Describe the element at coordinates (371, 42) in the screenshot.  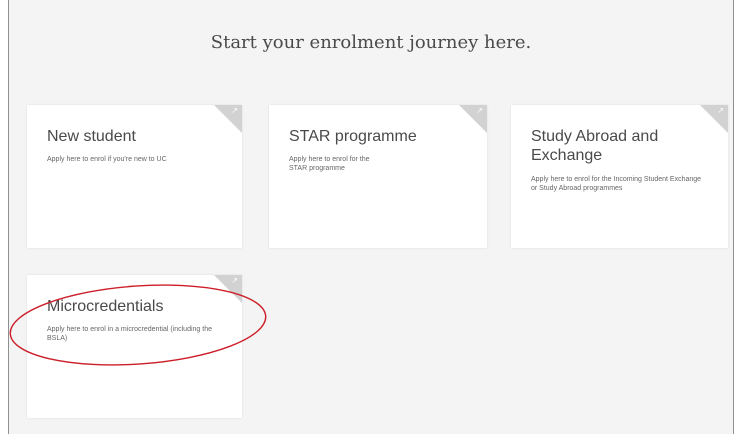
I see `page-heading: Start your enrolment journey here.` at that location.